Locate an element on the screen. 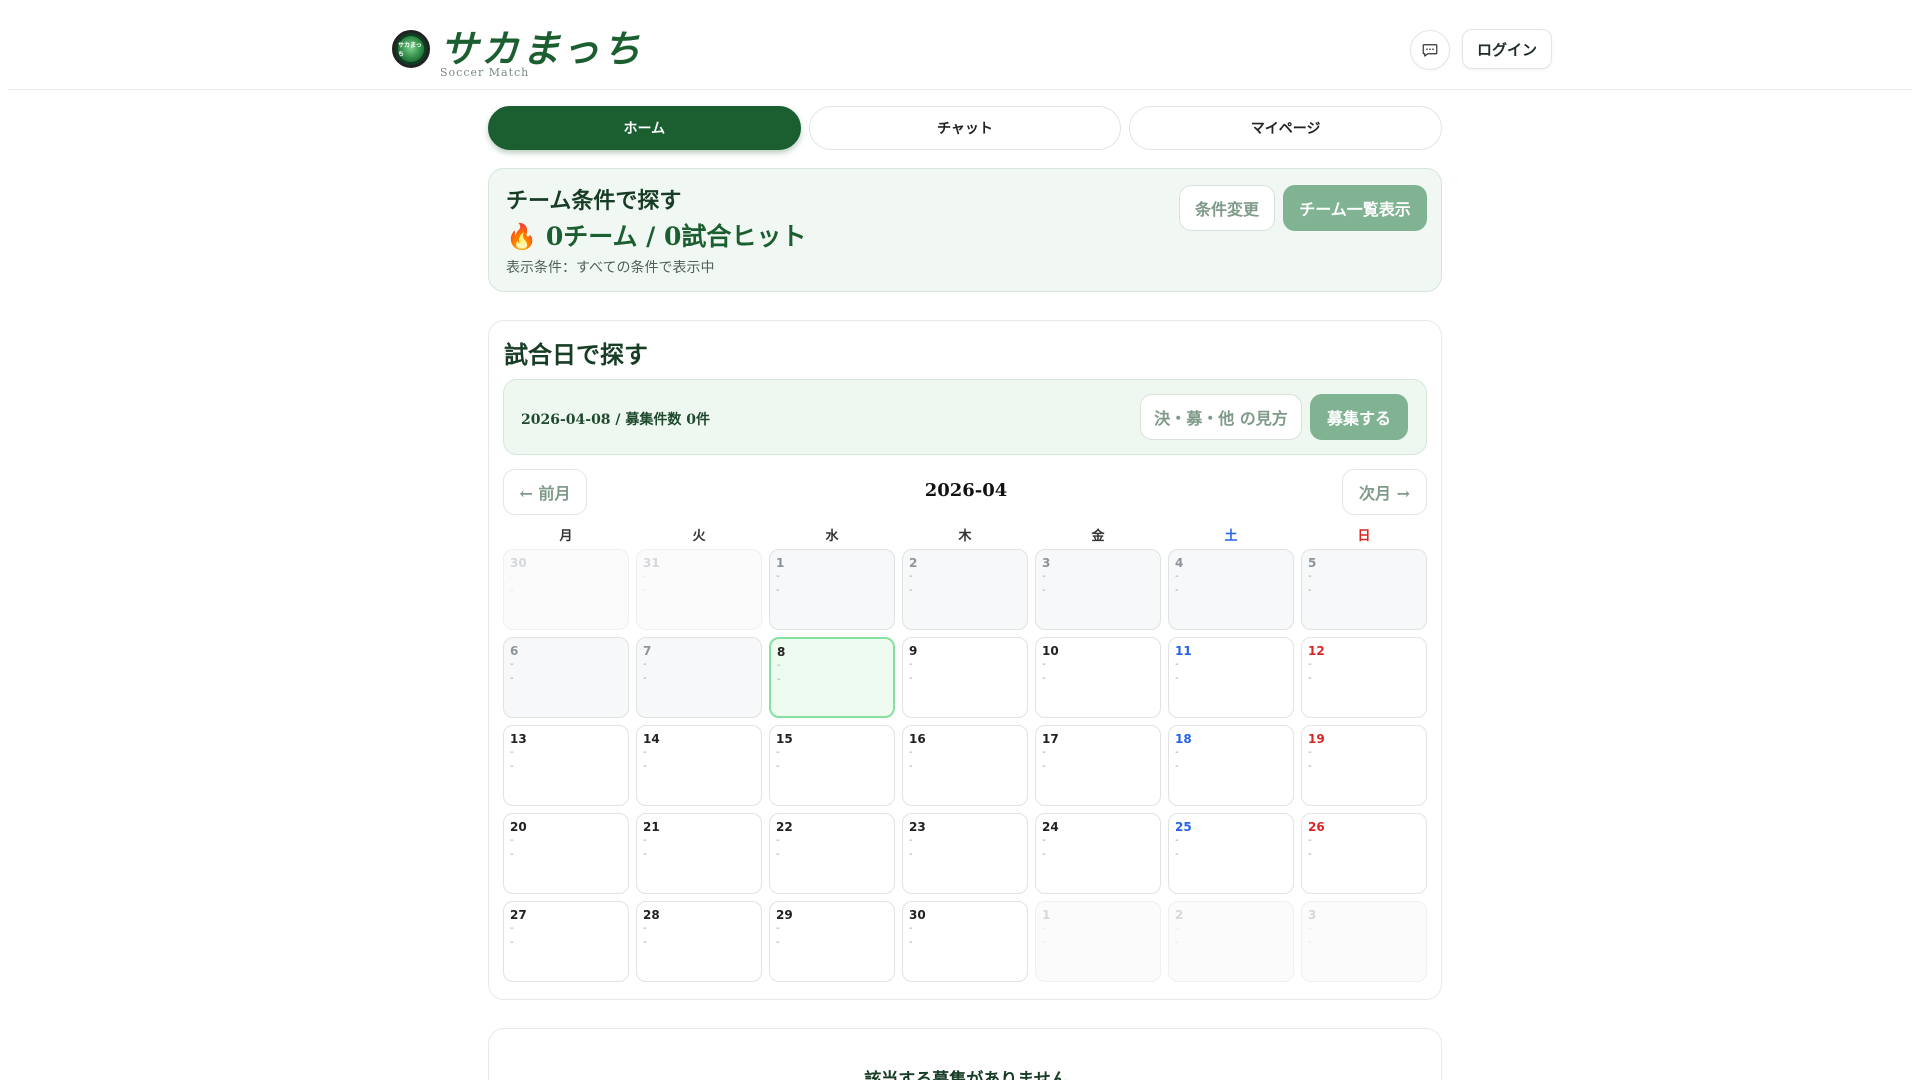 The height and width of the screenshot is (1080, 1920). team-hit-count: 🔥 0チーム / 0試合ヒット is located at coordinates (656, 236).